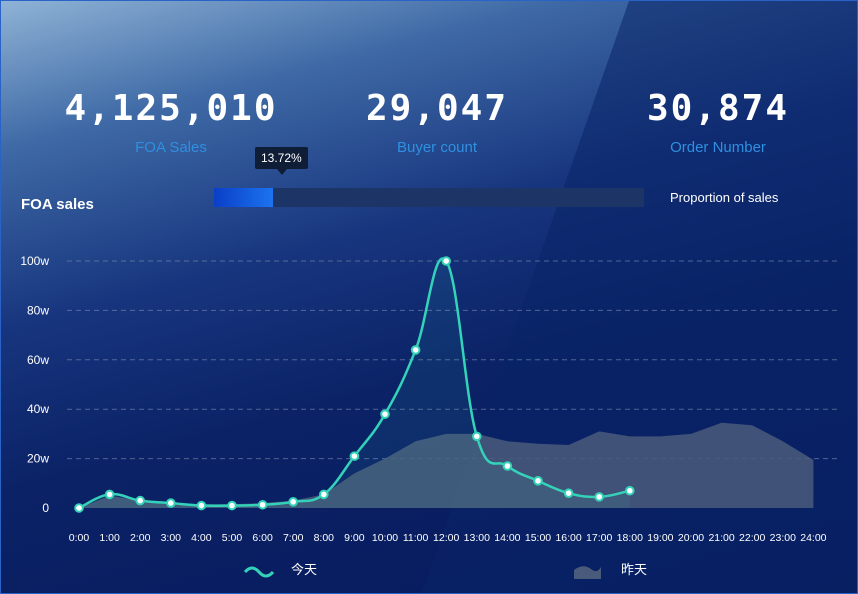 This screenshot has height=594, width=858. What do you see at coordinates (38, 310) in the screenshot?
I see `y-tick-label: 80w` at bounding box center [38, 310].